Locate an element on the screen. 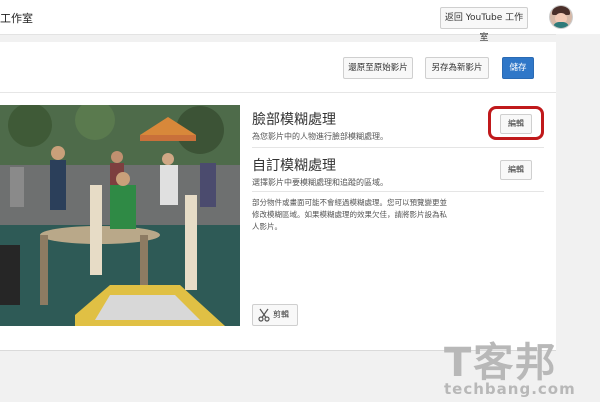  custom-blur-edit-button: 編輯 is located at coordinates (516, 170).